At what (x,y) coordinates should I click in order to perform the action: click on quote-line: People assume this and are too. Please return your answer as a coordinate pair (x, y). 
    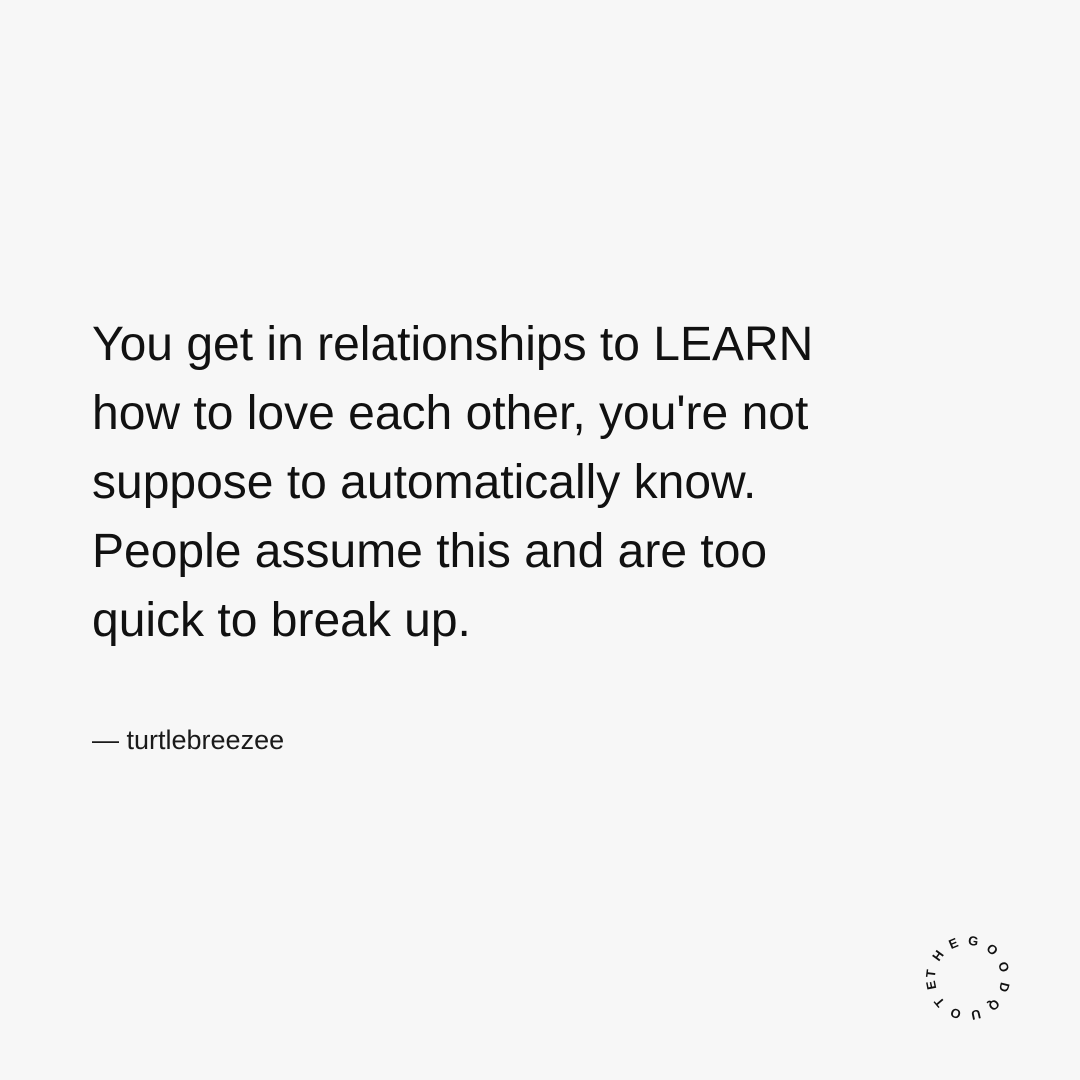
    Looking at the image, I should click on (430, 551).